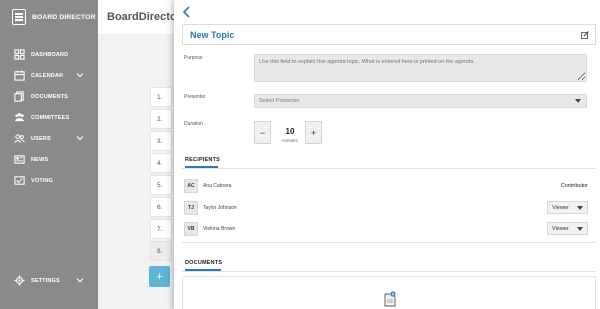 This screenshot has width=600, height=309. I want to click on agenda-number: 8., so click(161, 251).